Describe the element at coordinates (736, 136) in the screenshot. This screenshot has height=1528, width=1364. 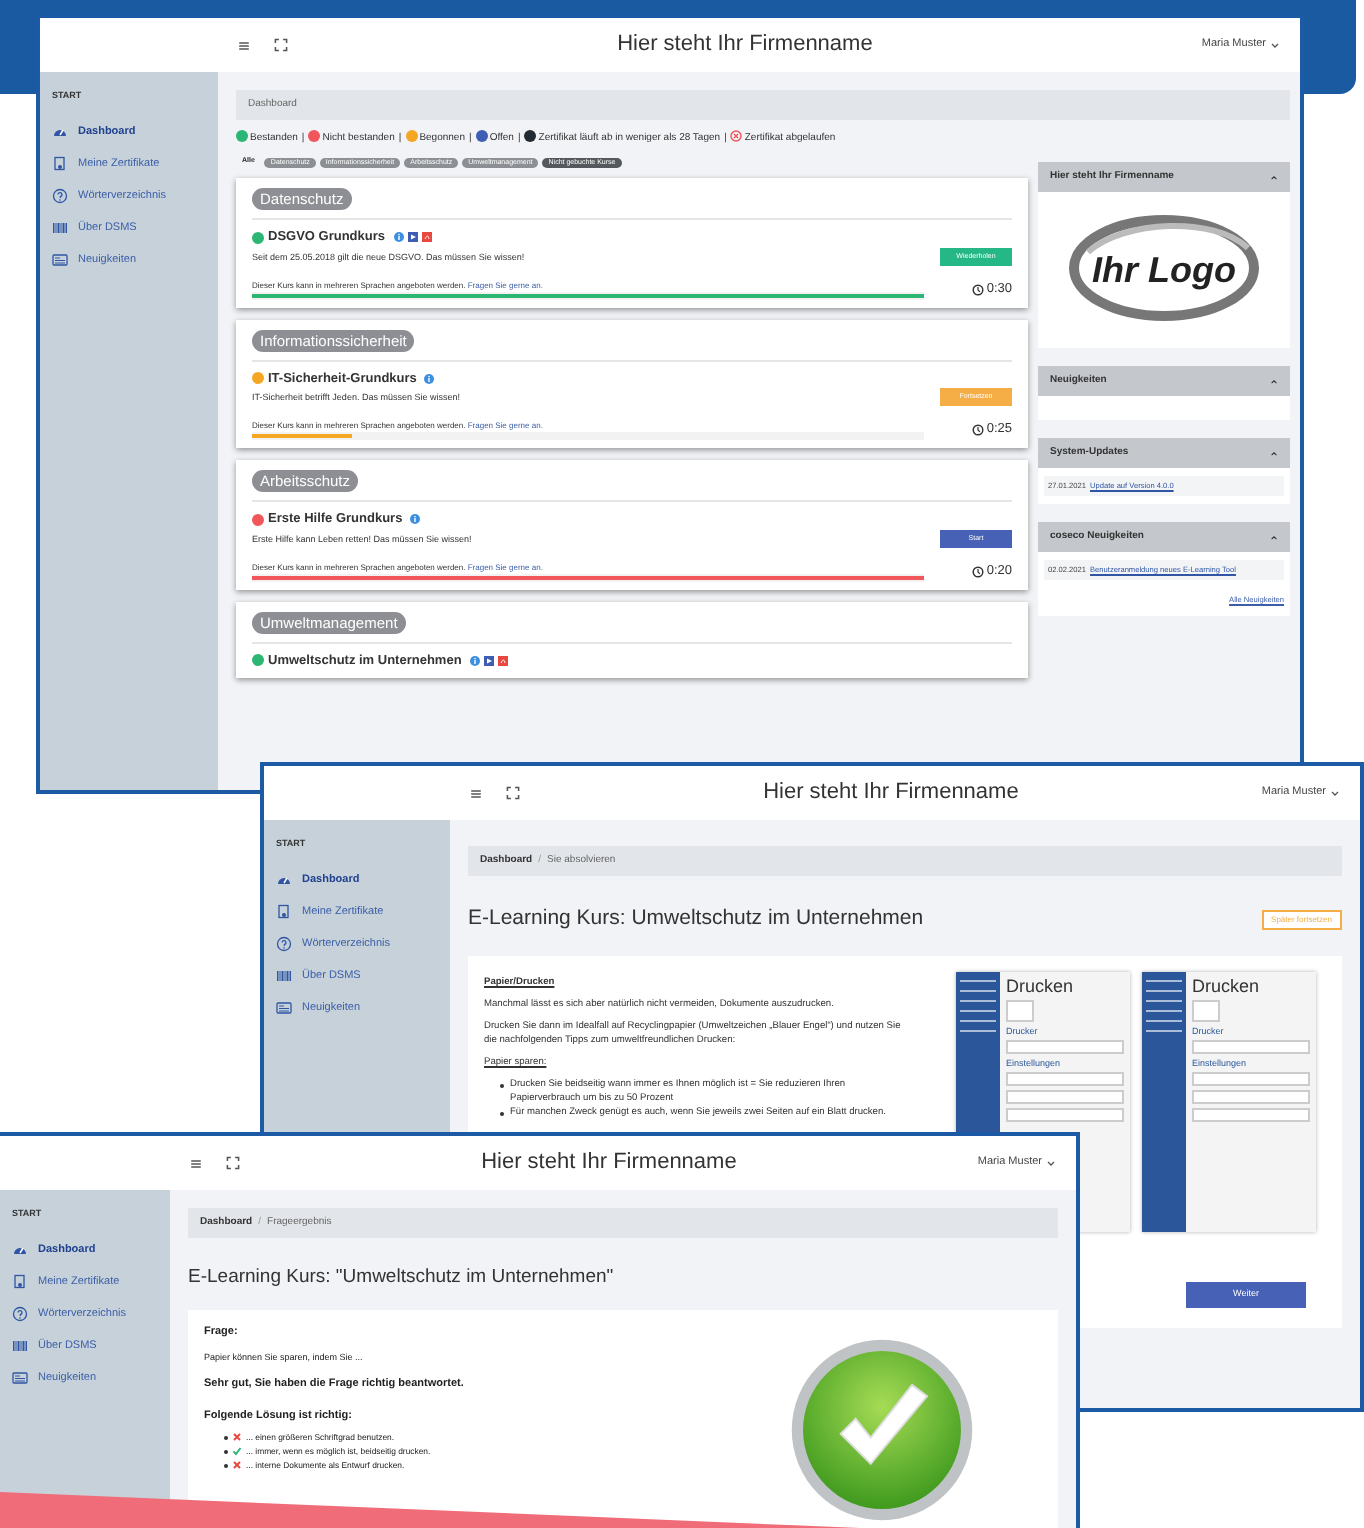
I see `expired-icon` at that location.